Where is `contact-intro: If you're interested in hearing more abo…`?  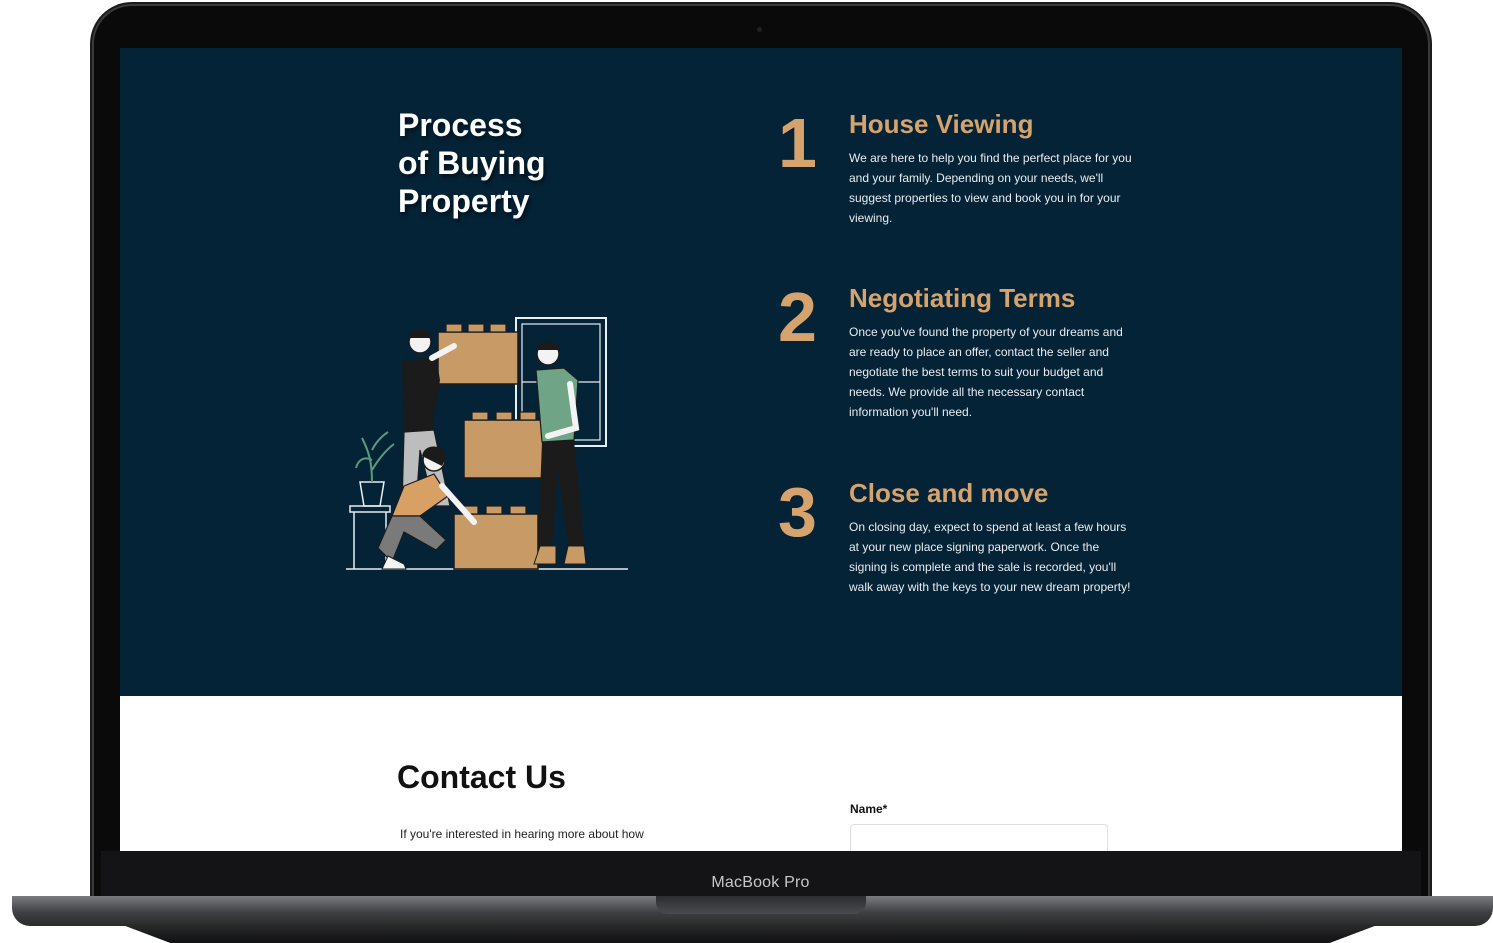 contact-intro: If you're interested in hearing more abo… is located at coordinates (522, 834).